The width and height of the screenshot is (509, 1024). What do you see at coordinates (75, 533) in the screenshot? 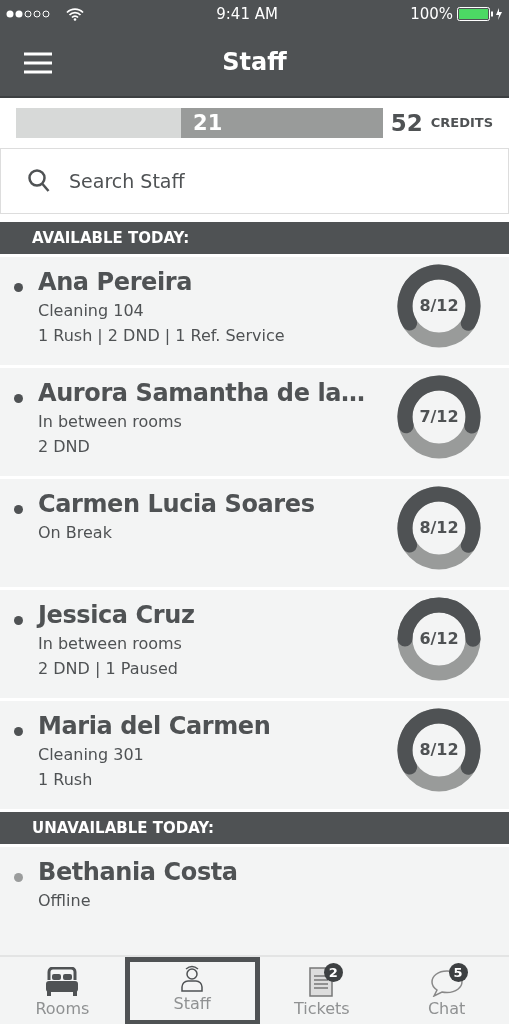
I see `staff-status: On Break` at bounding box center [75, 533].